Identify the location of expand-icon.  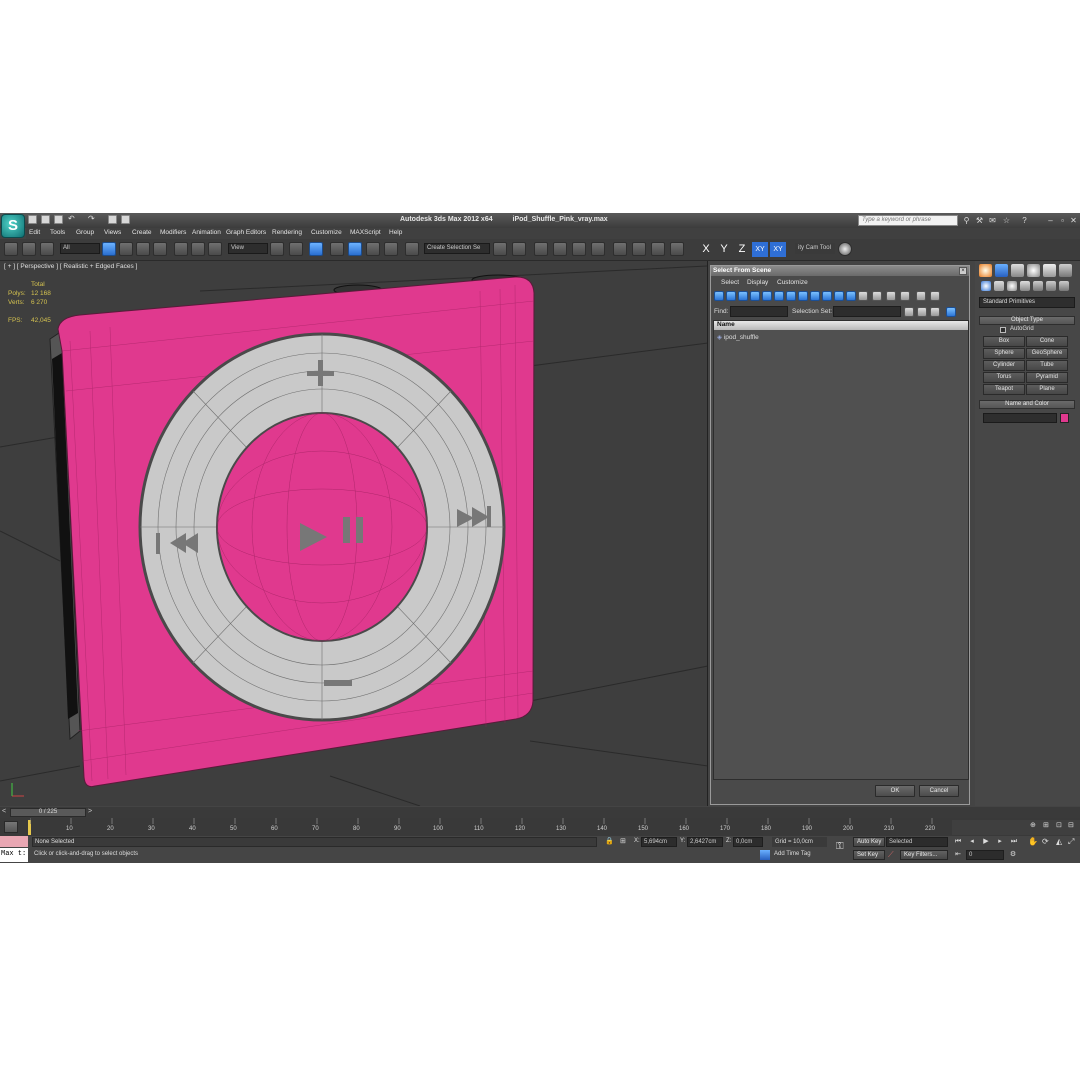
(951, 312).